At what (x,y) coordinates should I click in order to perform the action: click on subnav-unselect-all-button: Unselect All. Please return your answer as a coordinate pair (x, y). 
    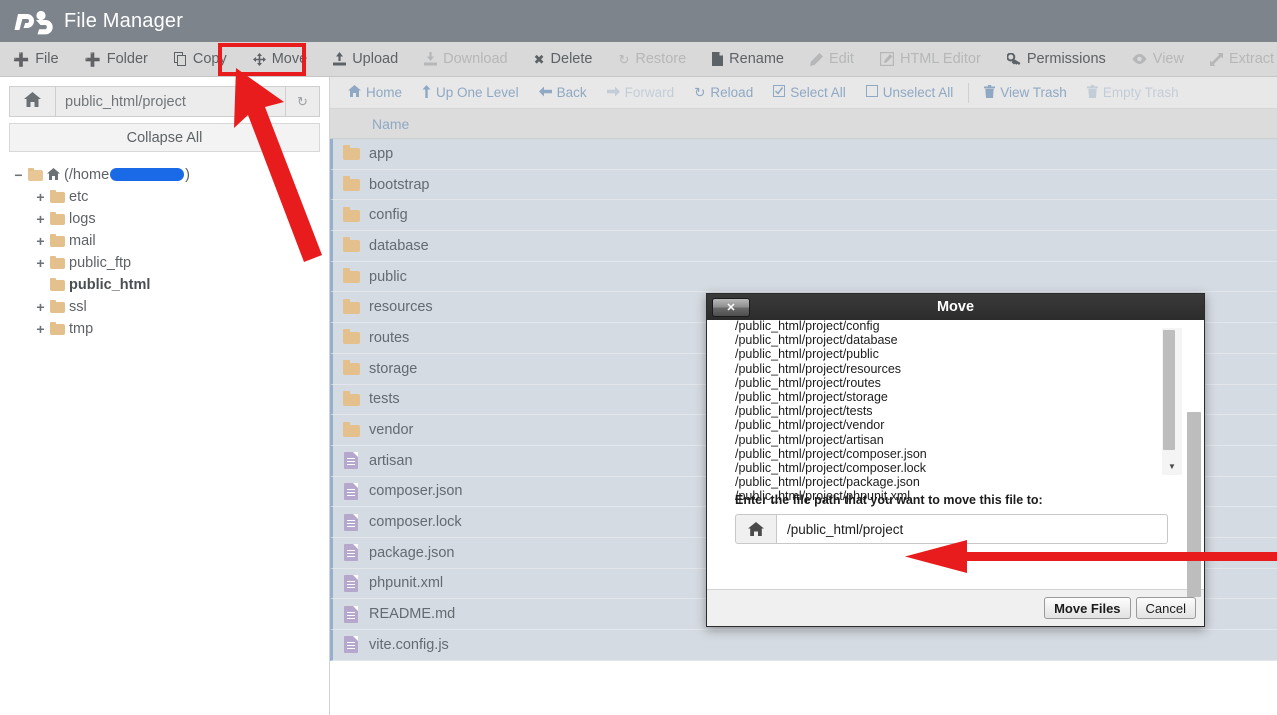
    Looking at the image, I should click on (910, 92).